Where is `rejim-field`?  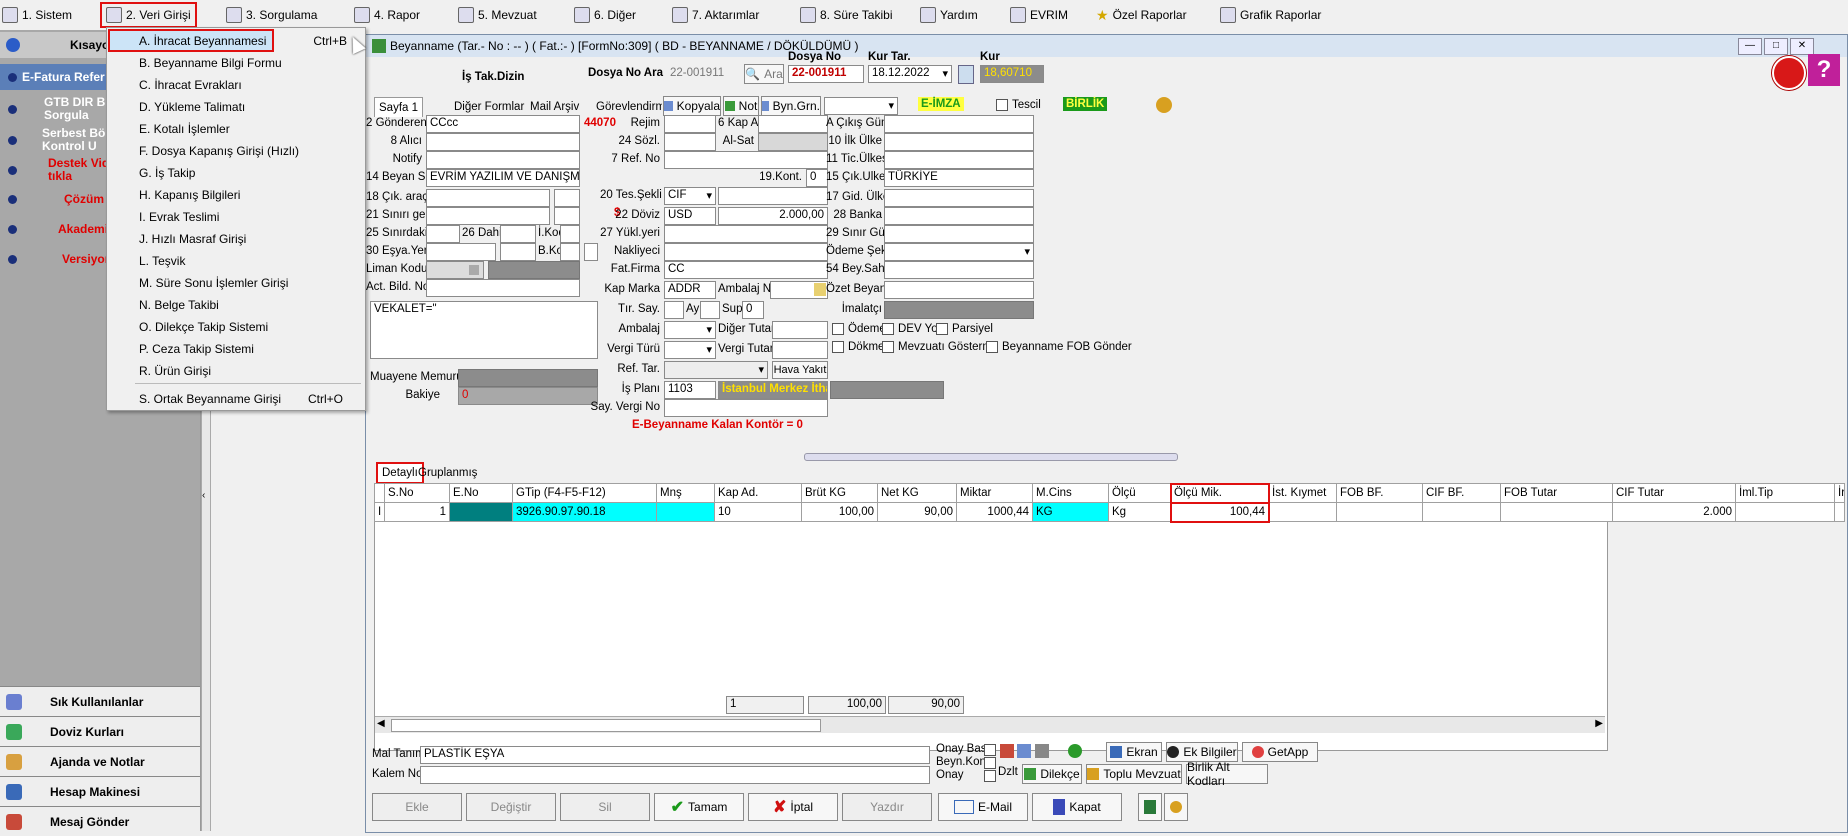 rejim-field is located at coordinates (690, 124).